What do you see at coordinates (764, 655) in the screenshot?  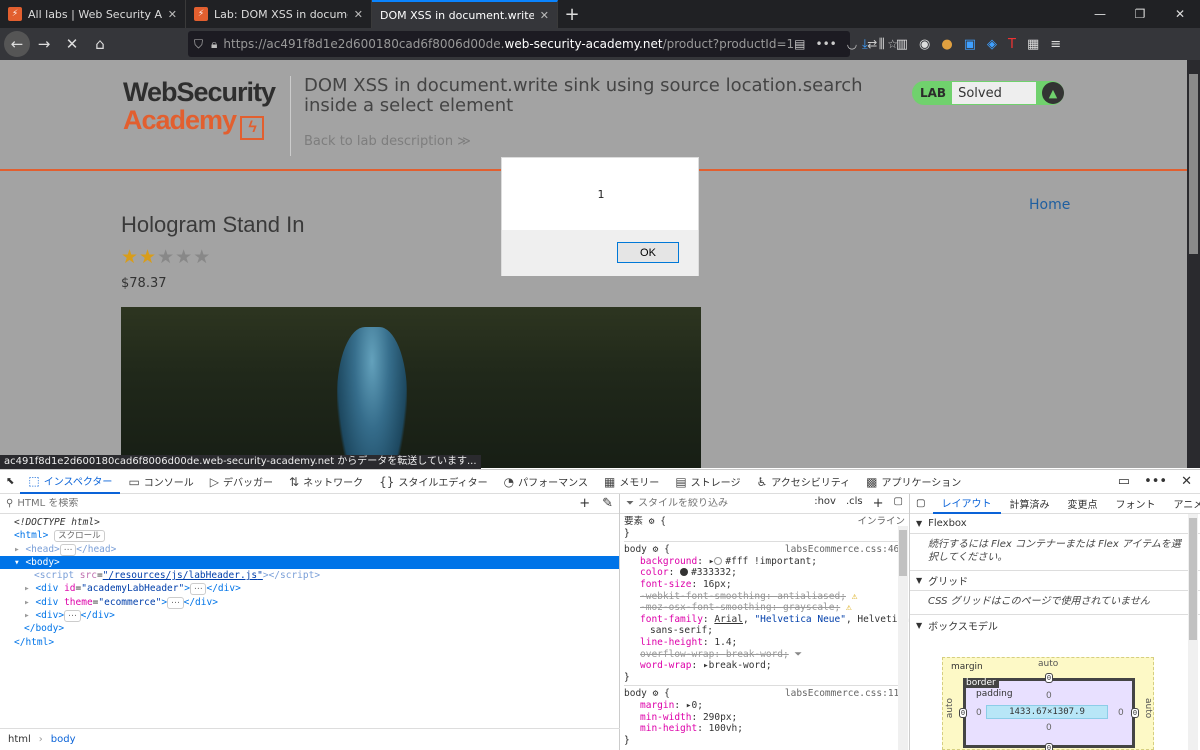 I see `declaration: overflow-wrap: break-word; ⏷` at bounding box center [764, 655].